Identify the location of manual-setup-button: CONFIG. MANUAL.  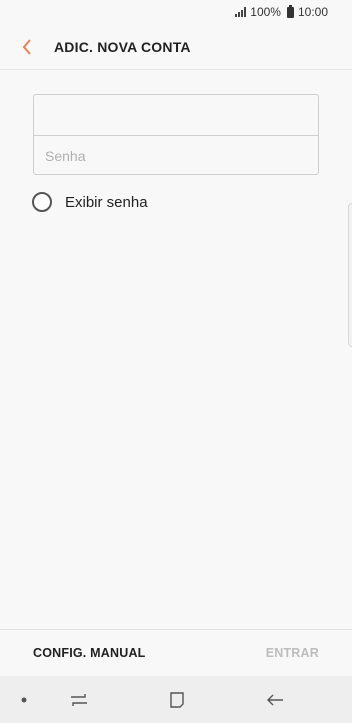
(89, 653).